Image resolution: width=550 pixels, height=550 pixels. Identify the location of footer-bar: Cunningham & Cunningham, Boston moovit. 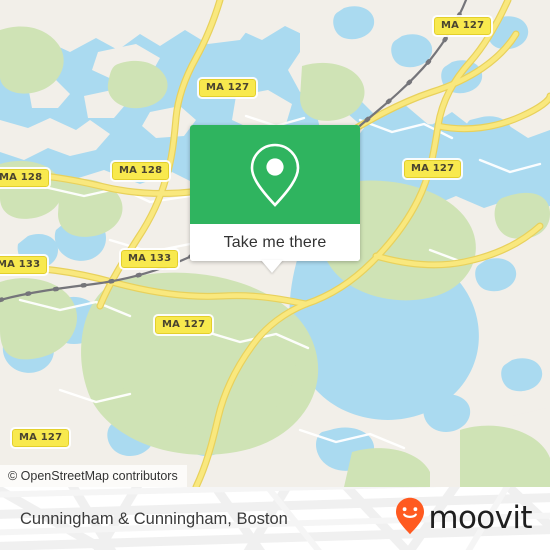
(275, 518).